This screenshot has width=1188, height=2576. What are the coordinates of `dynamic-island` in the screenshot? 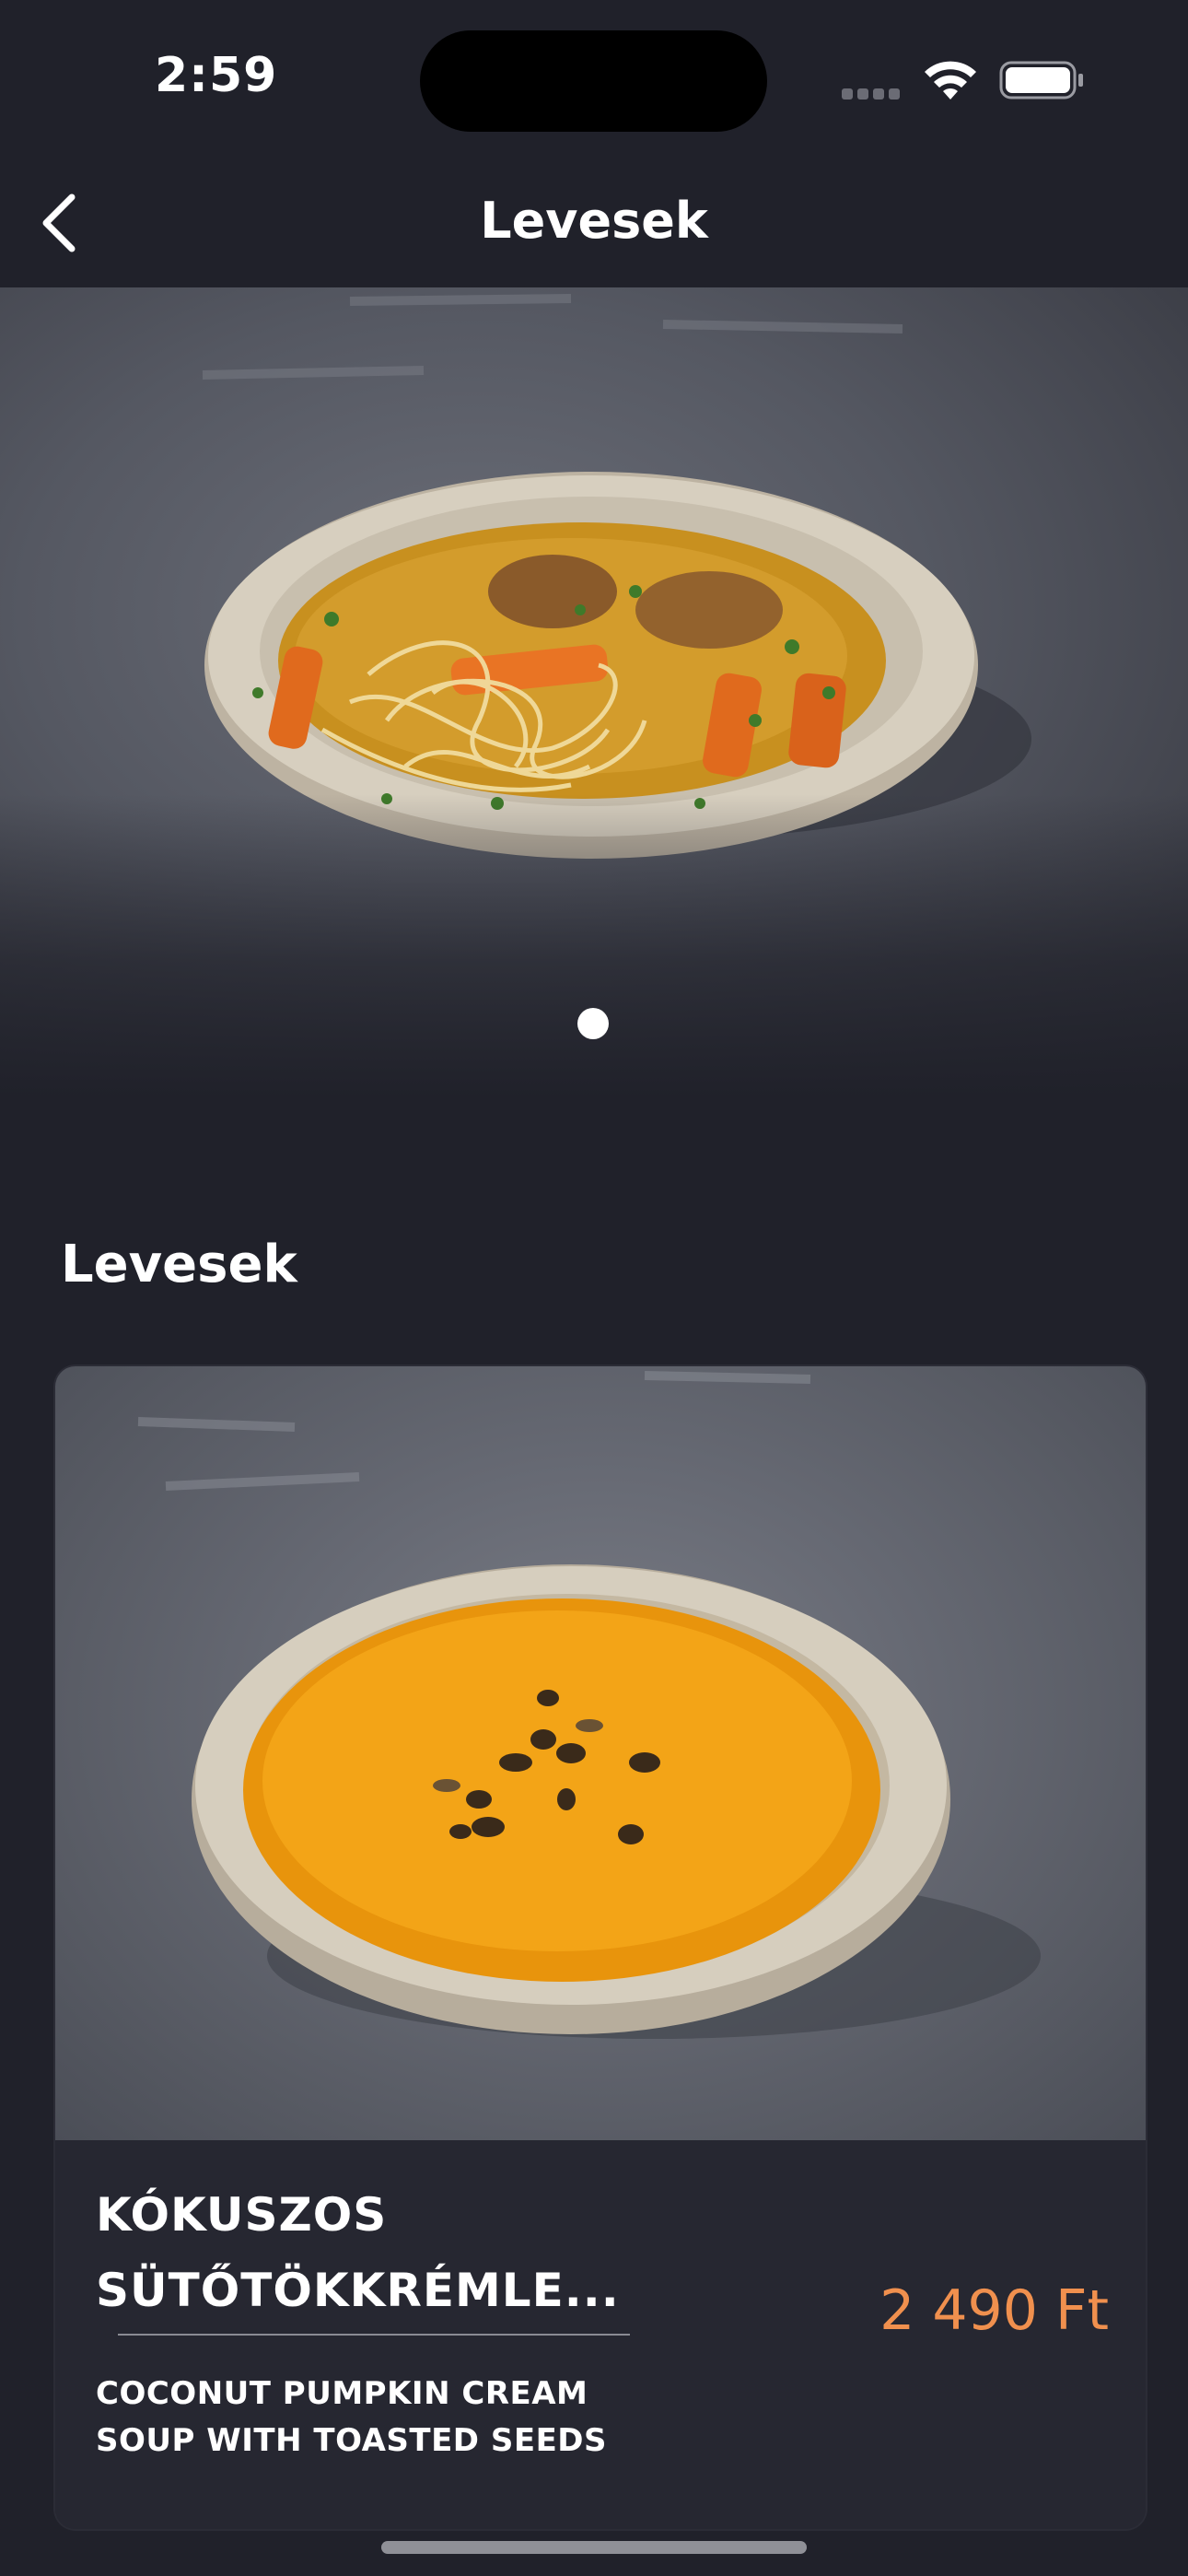 It's located at (593, 81).